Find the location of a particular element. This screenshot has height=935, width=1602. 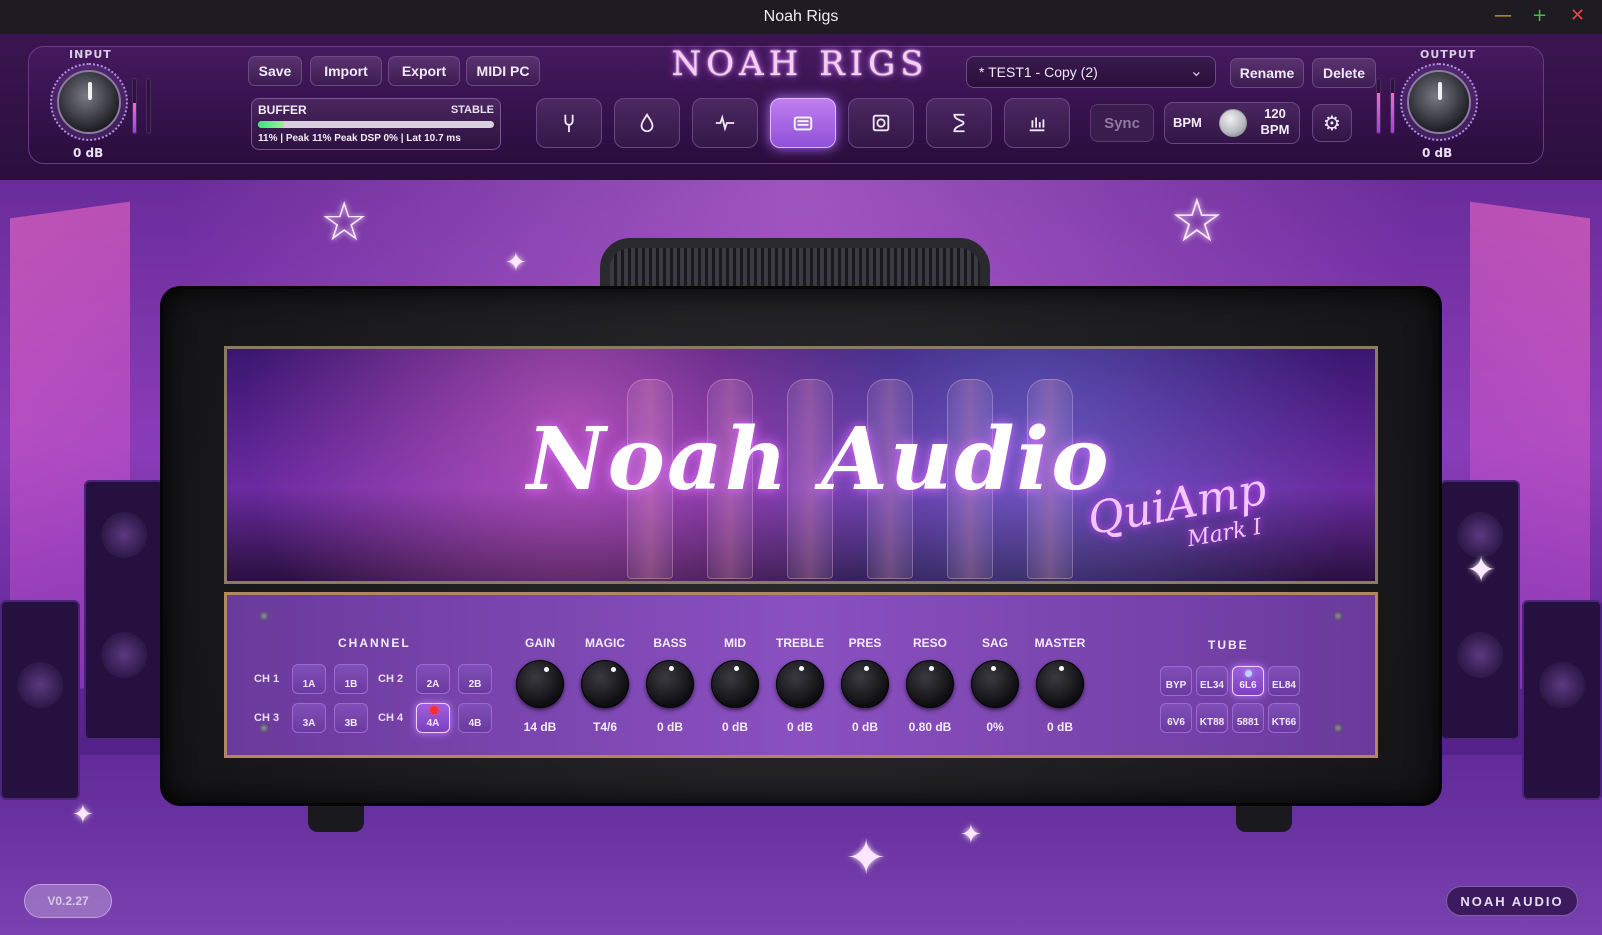

channel-led-icon is located at coordinates (434, 710).